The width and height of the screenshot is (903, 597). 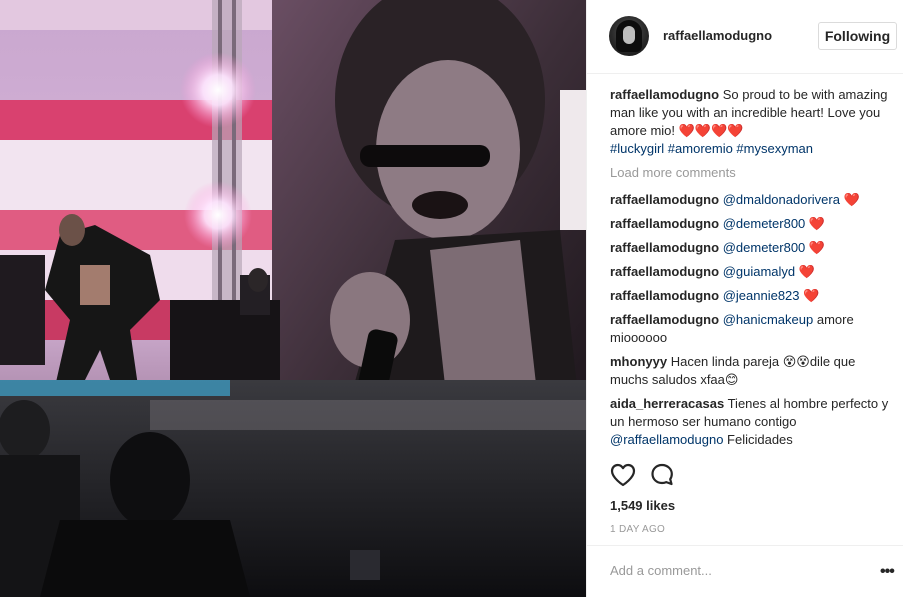 What do you see at coordinates (711, 130) in the screenshot?
I see `caption-hearts: ❤️❤️❤️❤️` at bounding box center [711, 130].